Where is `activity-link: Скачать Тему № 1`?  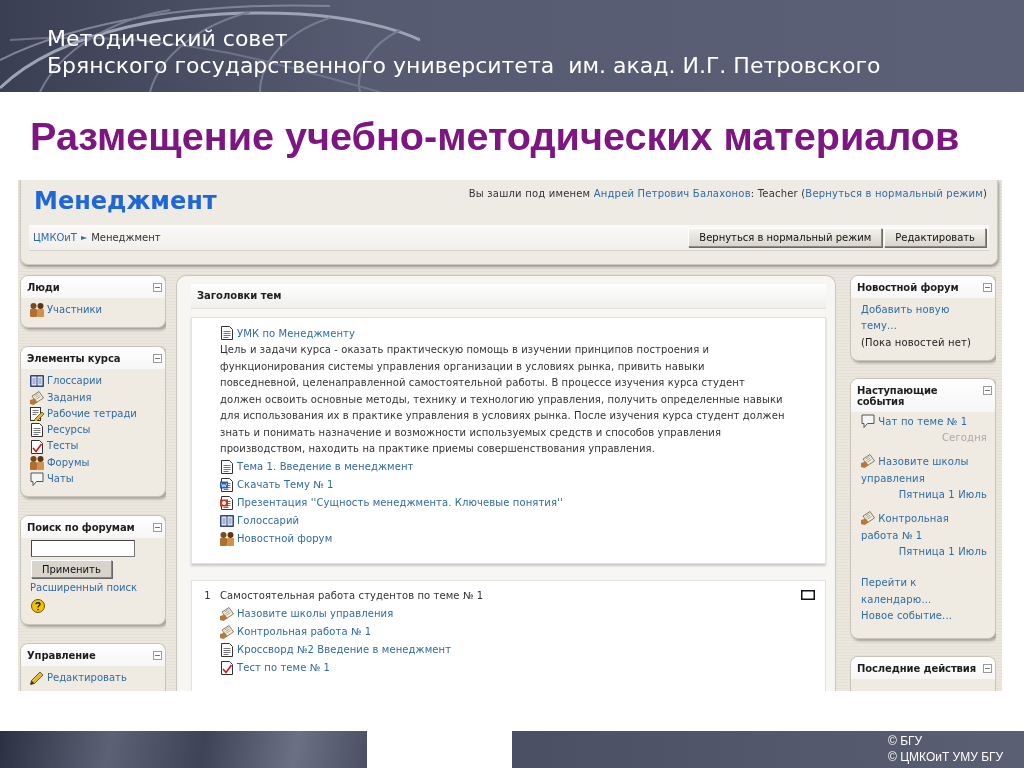
activity-link: Скачать Тему № 1 is located at coordinates (285, 484).